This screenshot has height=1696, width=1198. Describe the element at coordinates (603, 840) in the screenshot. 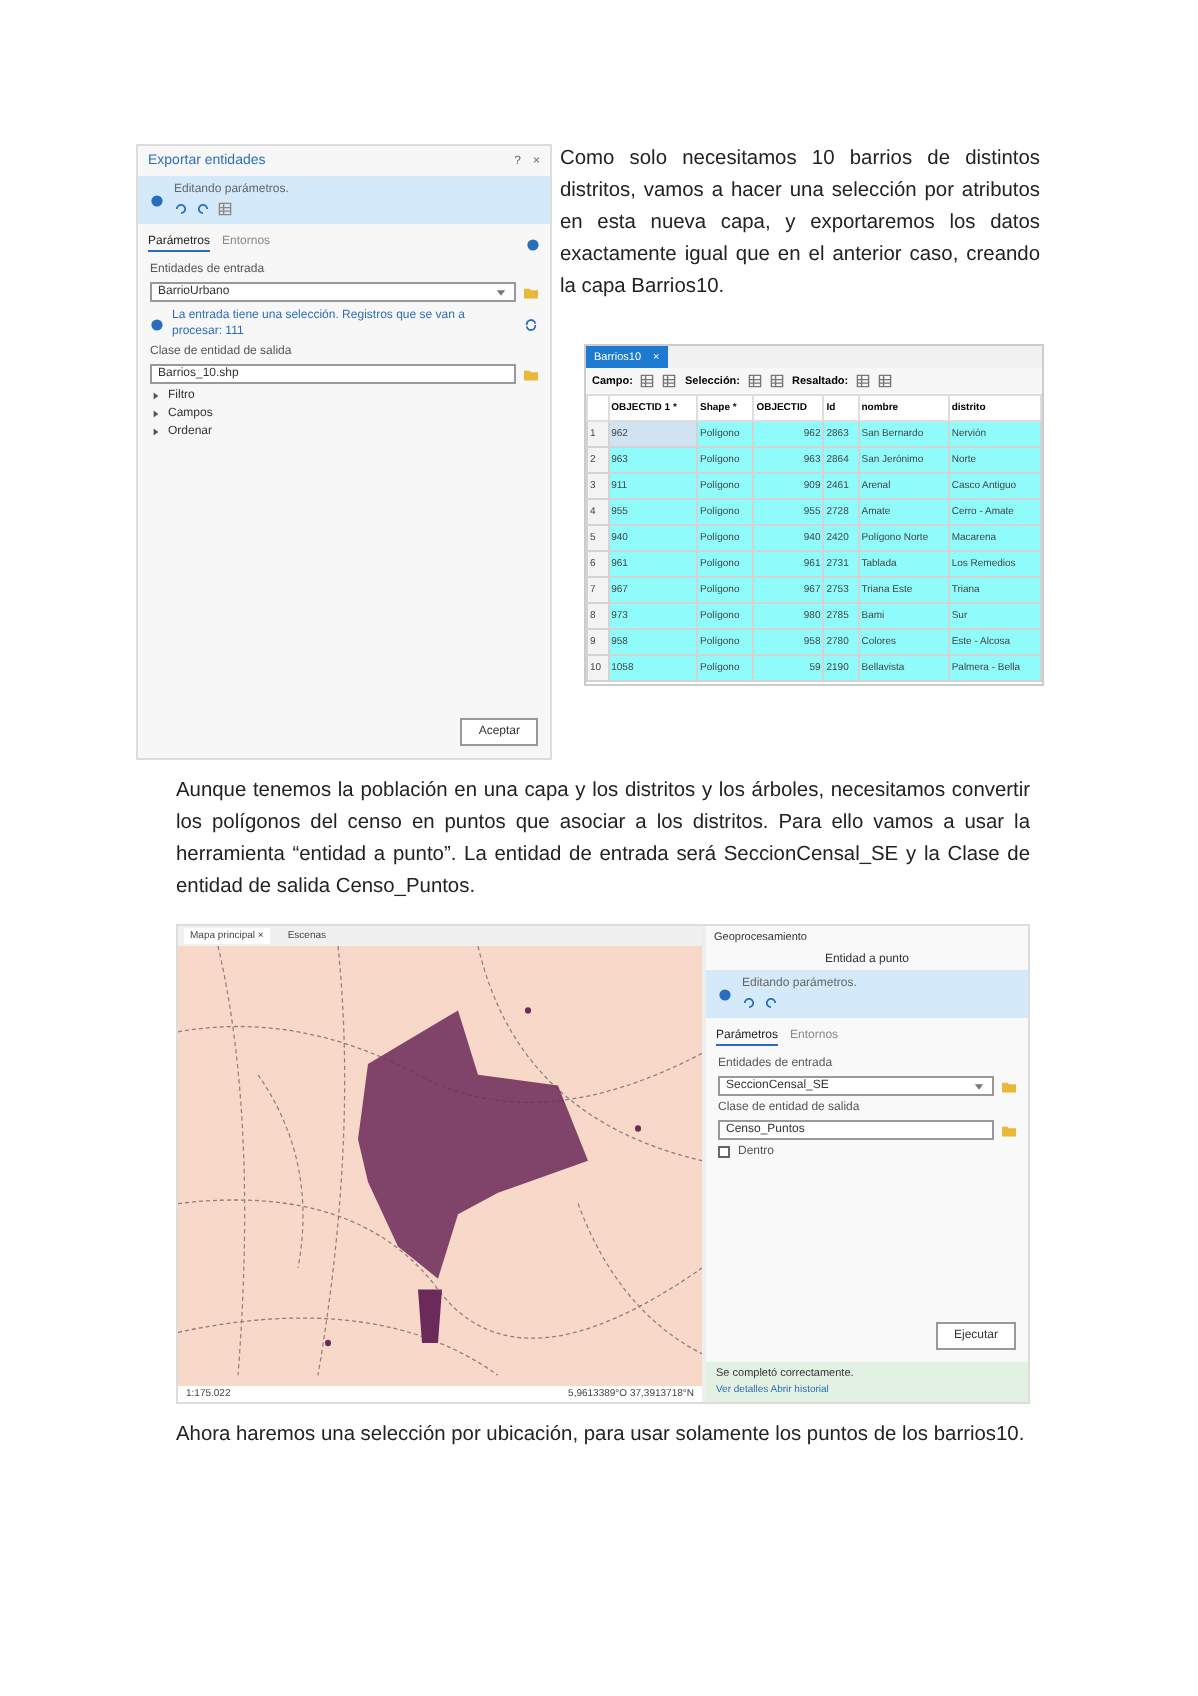

I see `paragraph: Aunque tenemos la población en una capa y los distritos y los árboles, necesitamos convertir los polígonos del censo en puntos que asociar a los distritos. Para ello vamos a usar la herramienta “entidad a punto”. La entidad de entrada será SeccionCensal_SE y la Clase de entidad de salida Censo_Puntos.` at that location.